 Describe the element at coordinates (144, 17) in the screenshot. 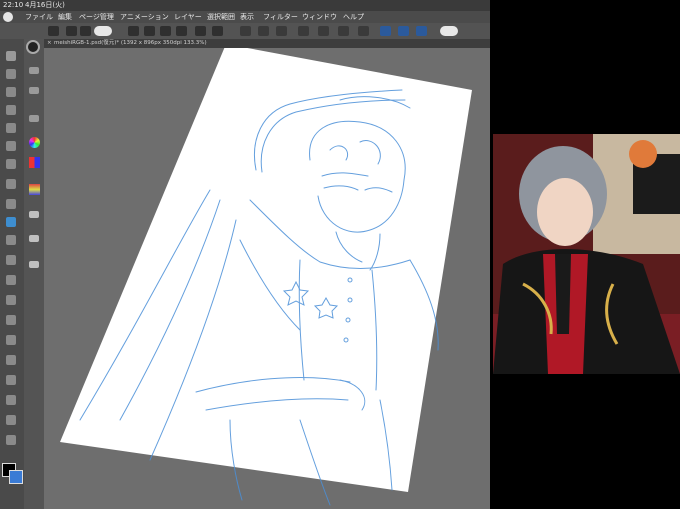

I see `menu-animation: アニメーション` at that location.